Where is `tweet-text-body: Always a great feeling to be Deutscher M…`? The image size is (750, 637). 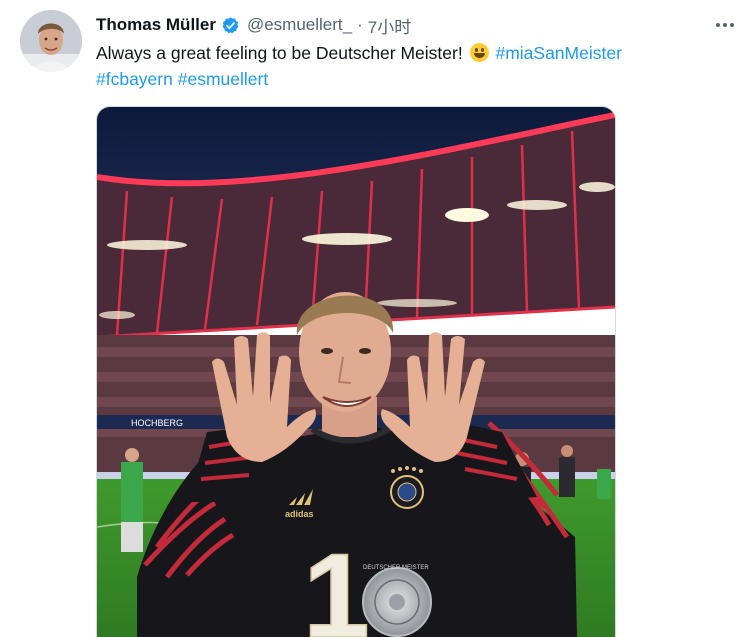 tweet-text-body: Always a great feeling to be Deutscher M… is located at coordinates (279, 53).